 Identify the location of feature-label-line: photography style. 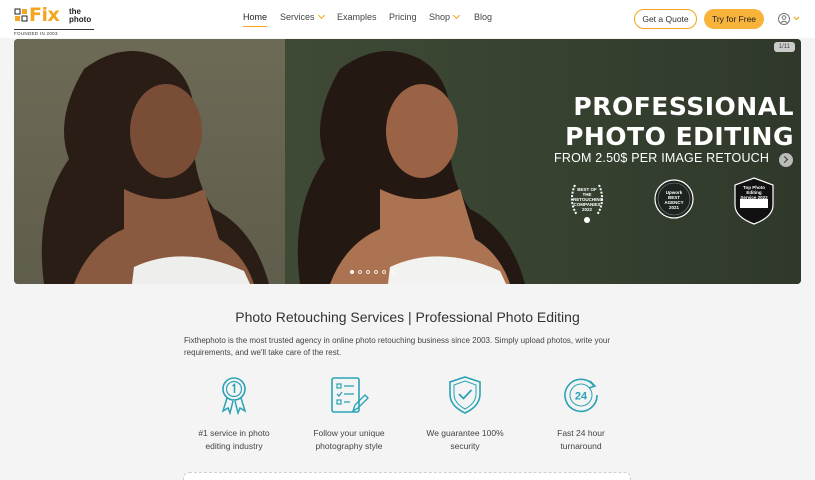
(349, 446).